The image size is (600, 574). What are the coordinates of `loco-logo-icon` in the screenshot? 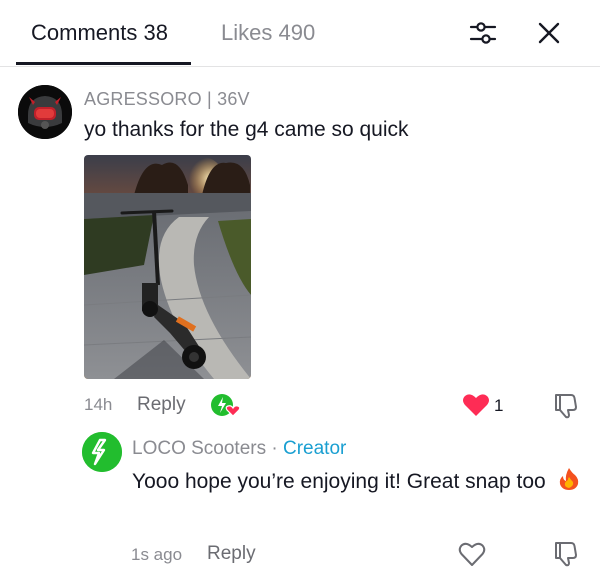 It's located at (102, 452).